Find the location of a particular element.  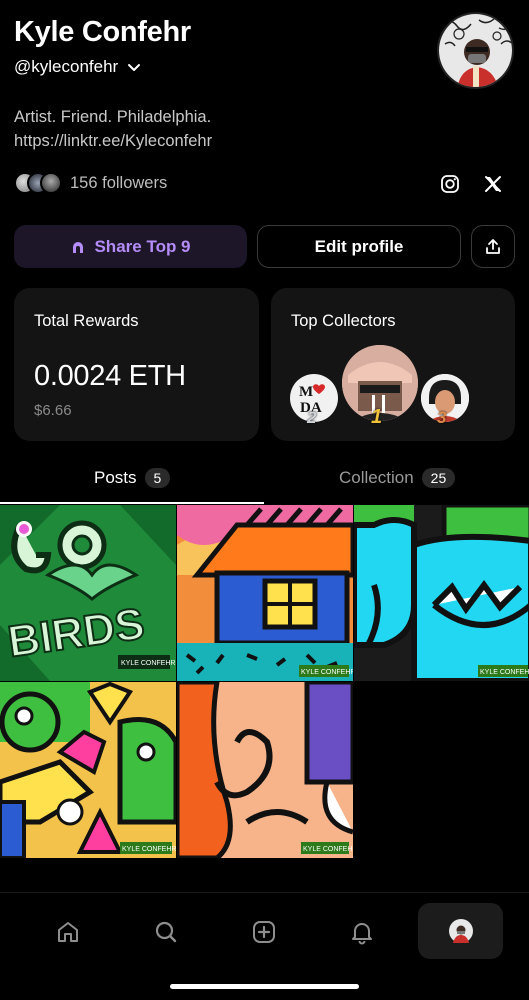

collector-rank-2: 2 is located at coordinates (312, 417).